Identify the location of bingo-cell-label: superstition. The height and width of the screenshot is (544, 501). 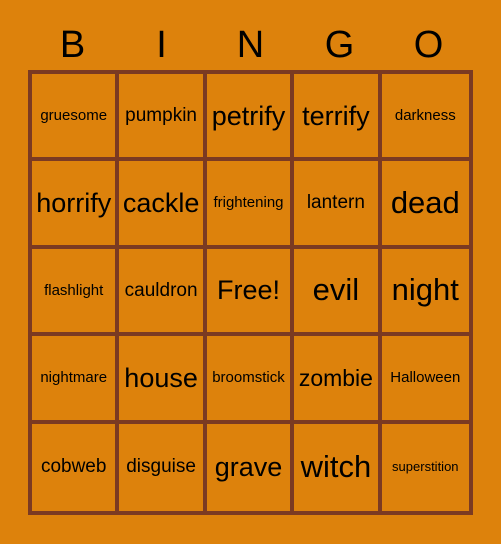
(425, 467).